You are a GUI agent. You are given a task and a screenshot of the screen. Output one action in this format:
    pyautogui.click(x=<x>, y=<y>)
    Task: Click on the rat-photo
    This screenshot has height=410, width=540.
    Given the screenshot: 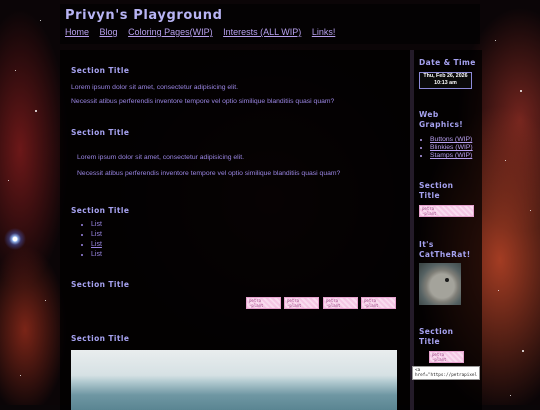 What is the action you would take?
    pyautogui.click(x=440, y=284)
    